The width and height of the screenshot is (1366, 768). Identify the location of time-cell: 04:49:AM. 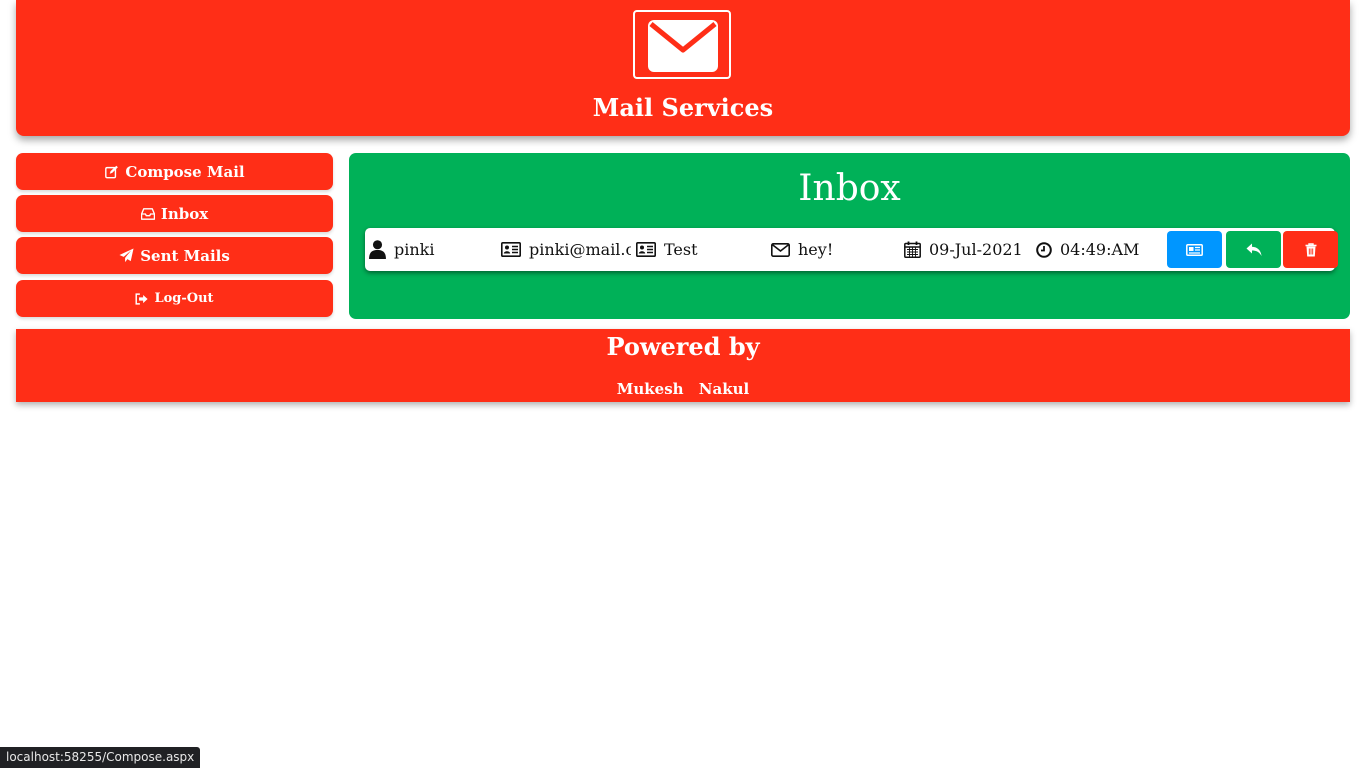
(1098, 249).